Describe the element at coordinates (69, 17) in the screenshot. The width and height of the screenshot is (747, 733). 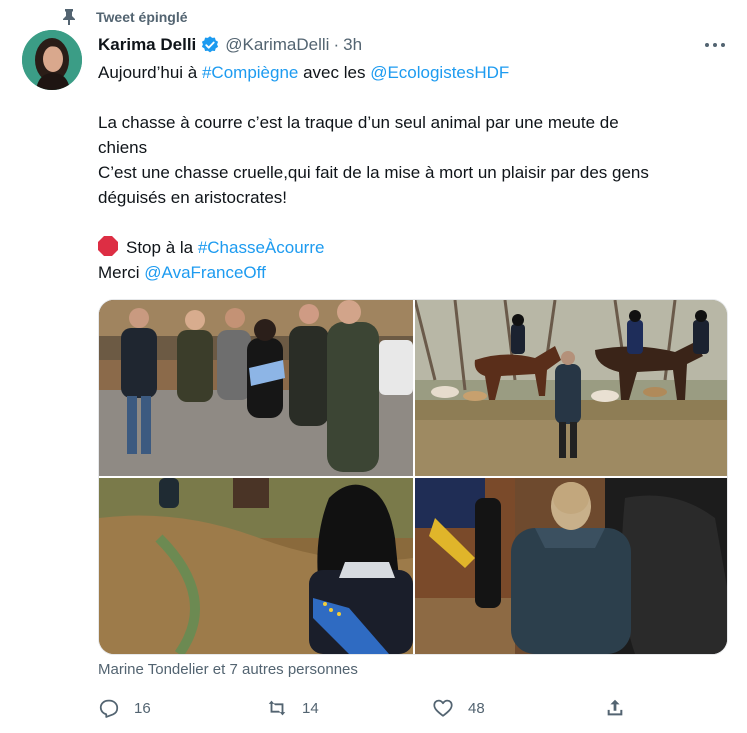
I see `pin-icon` at that location.